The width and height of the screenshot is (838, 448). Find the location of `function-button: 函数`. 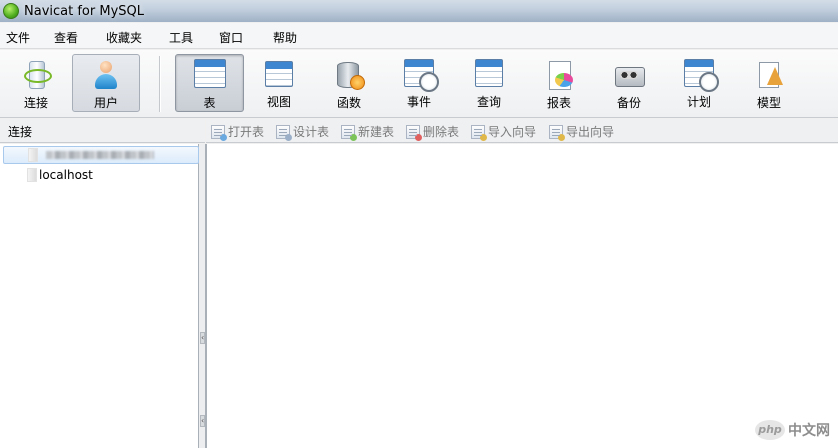

function-button: 函数 is located at coordinates (349, 83).